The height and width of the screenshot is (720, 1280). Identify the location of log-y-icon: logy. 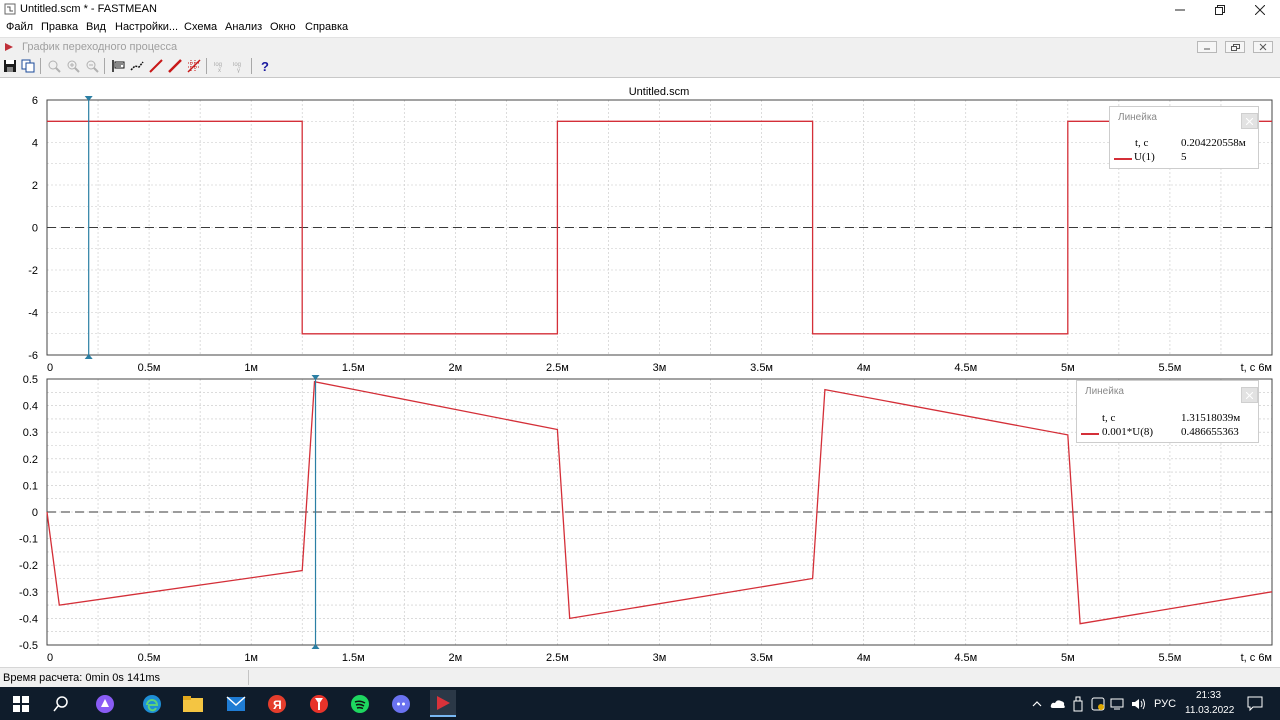
(237, 67).